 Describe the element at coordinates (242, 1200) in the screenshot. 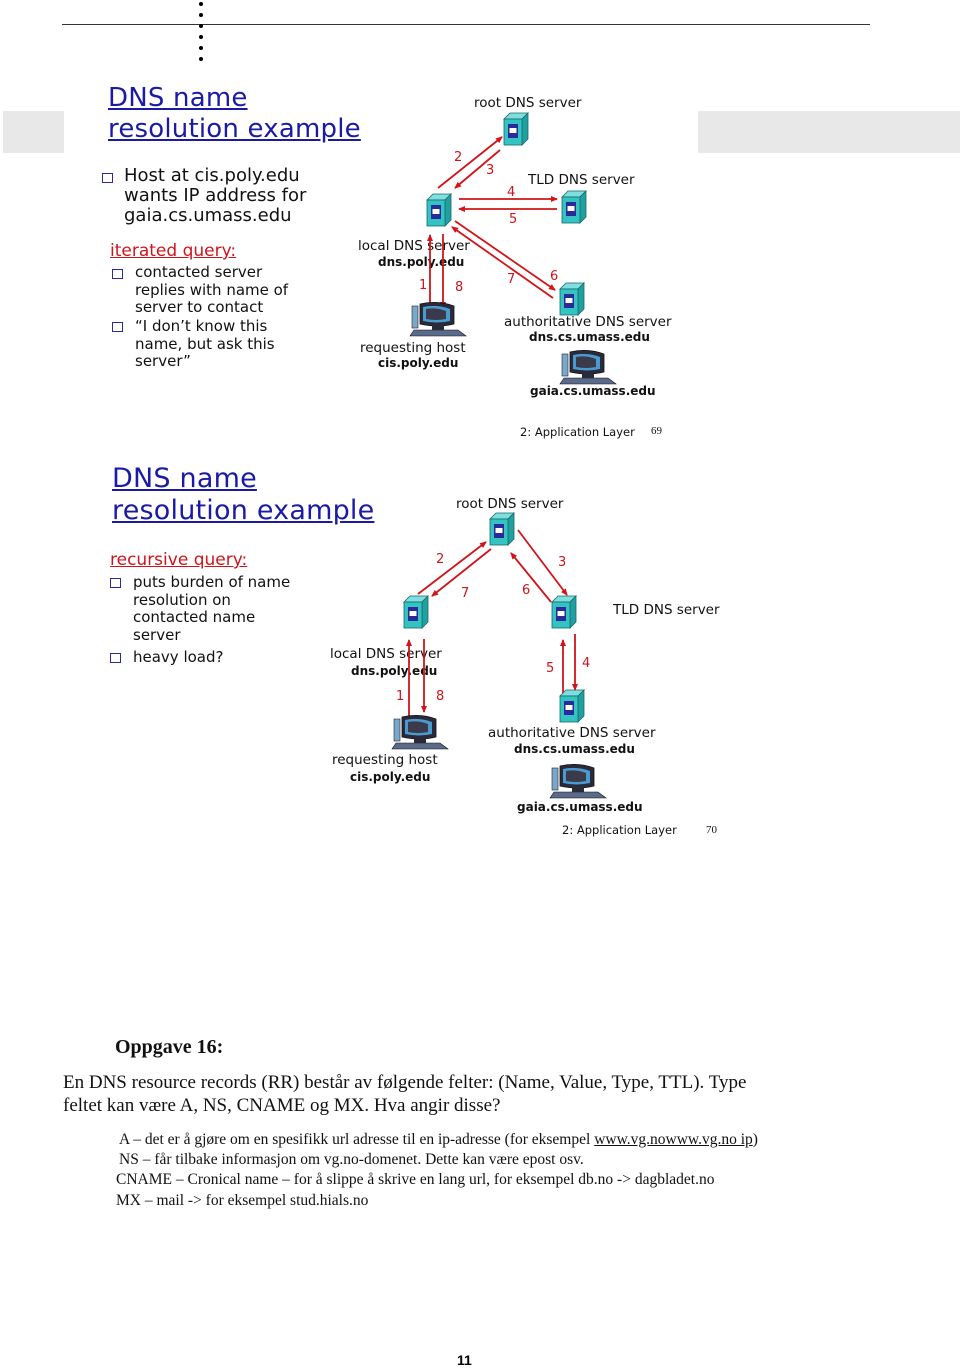

I see `answer-mx: MX – mail -> for eksempel stud.hials.no` at that location.